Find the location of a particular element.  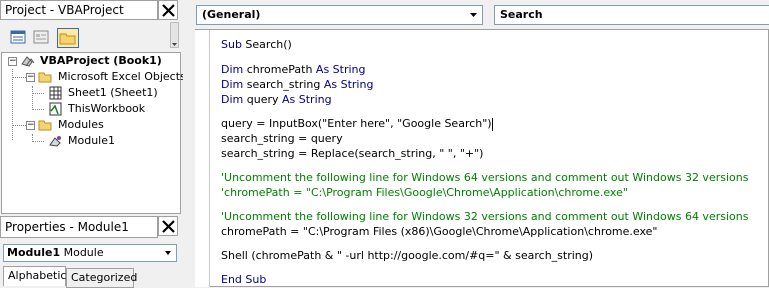

toggle-folders-button is located at coordinates (68, 38).